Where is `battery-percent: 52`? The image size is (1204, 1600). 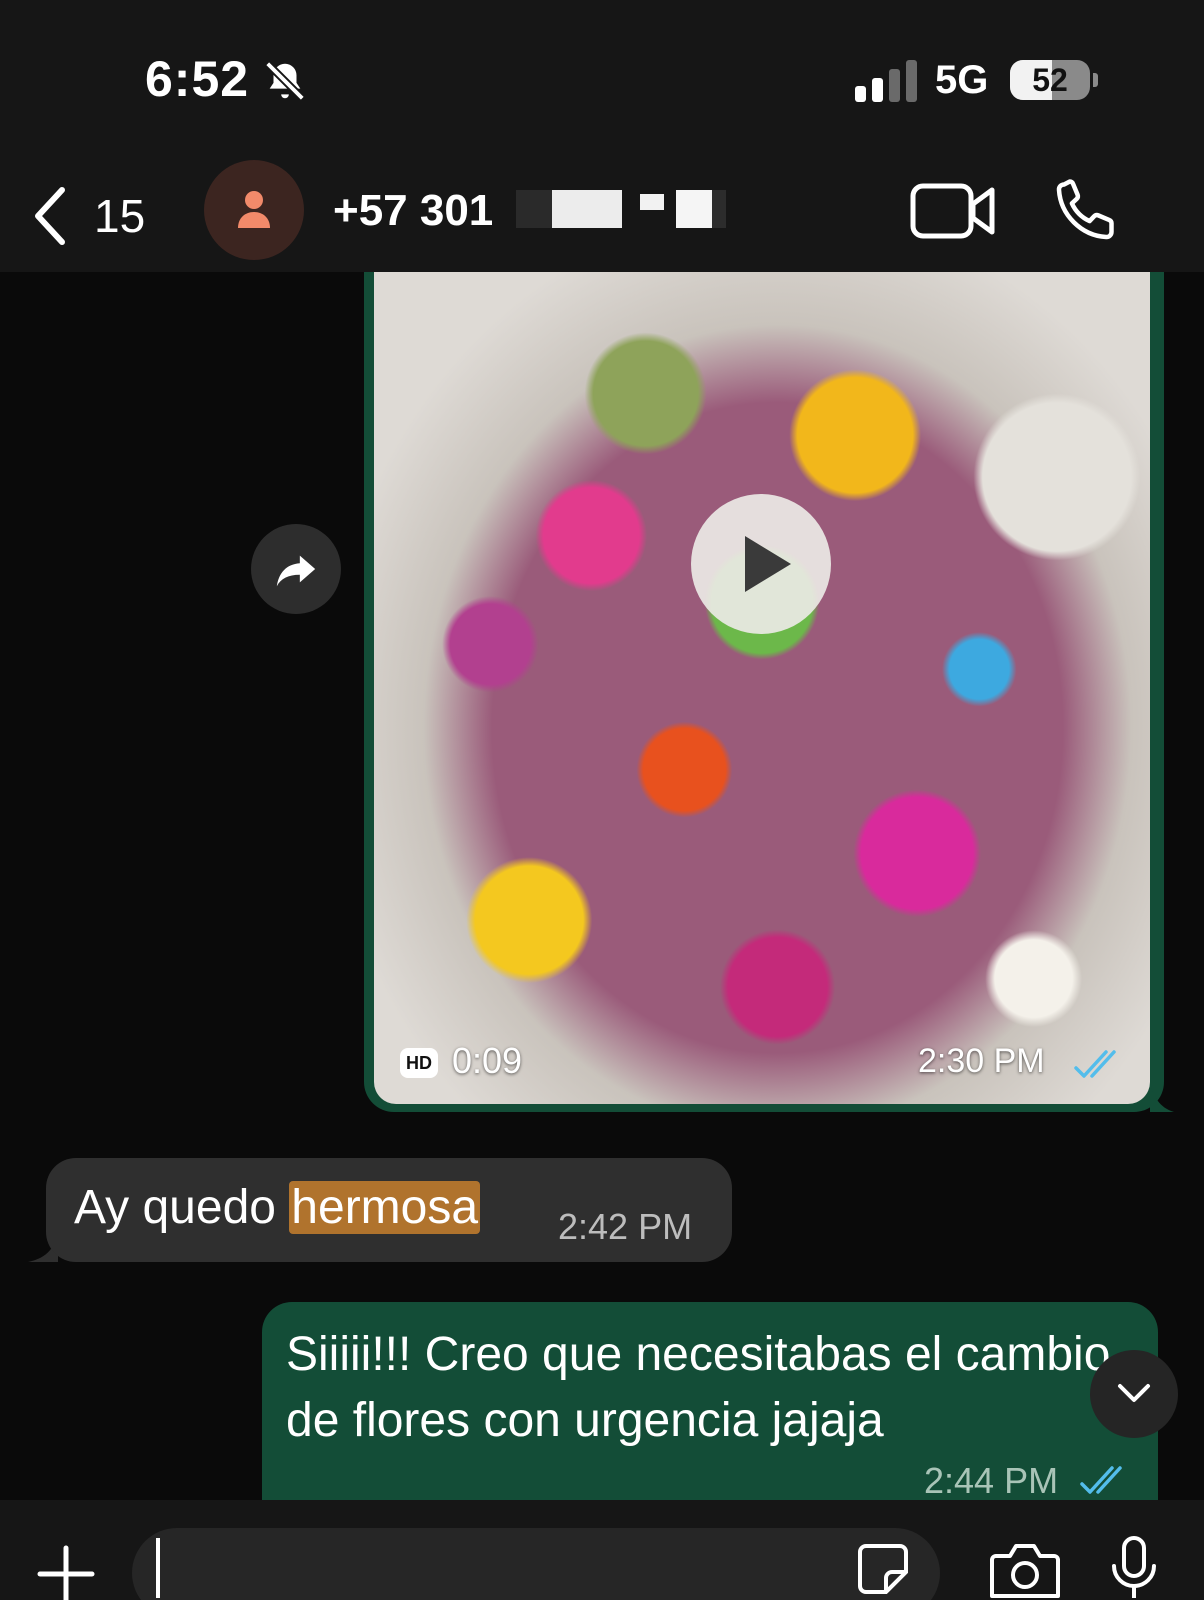
battery-percent: 52 is located at coordinates (1050, 80).